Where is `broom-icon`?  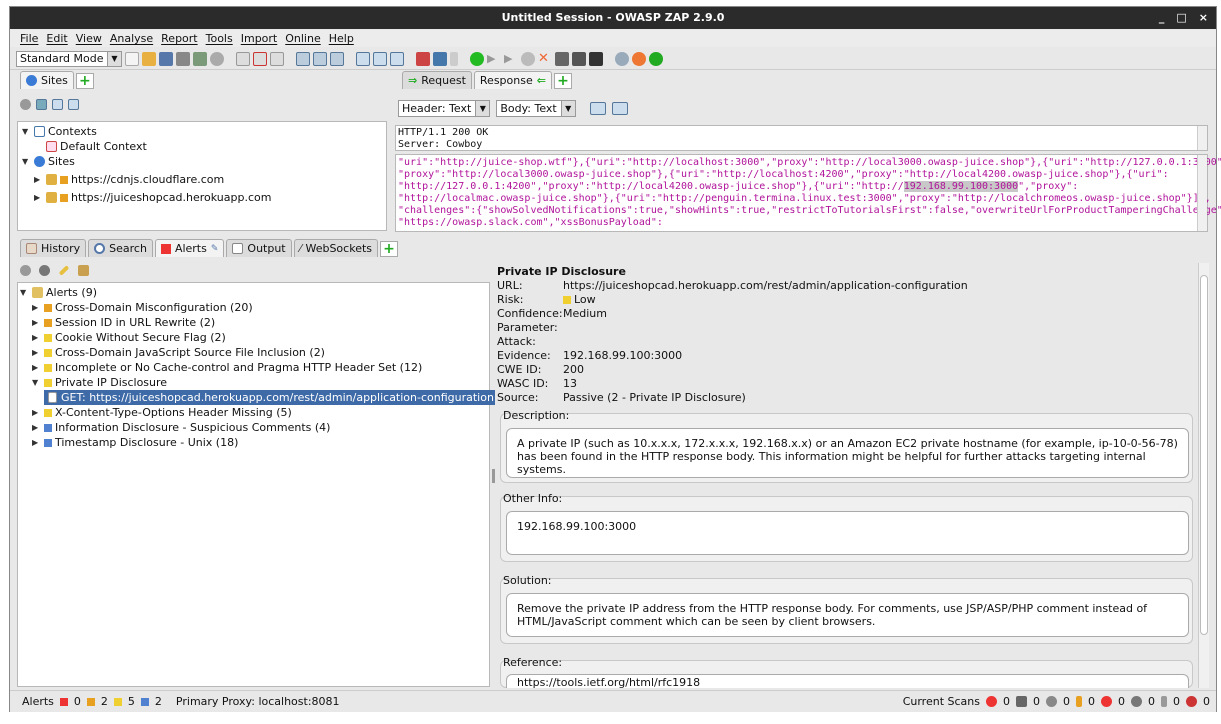 broom-icon is located at coordinates (83, 270).